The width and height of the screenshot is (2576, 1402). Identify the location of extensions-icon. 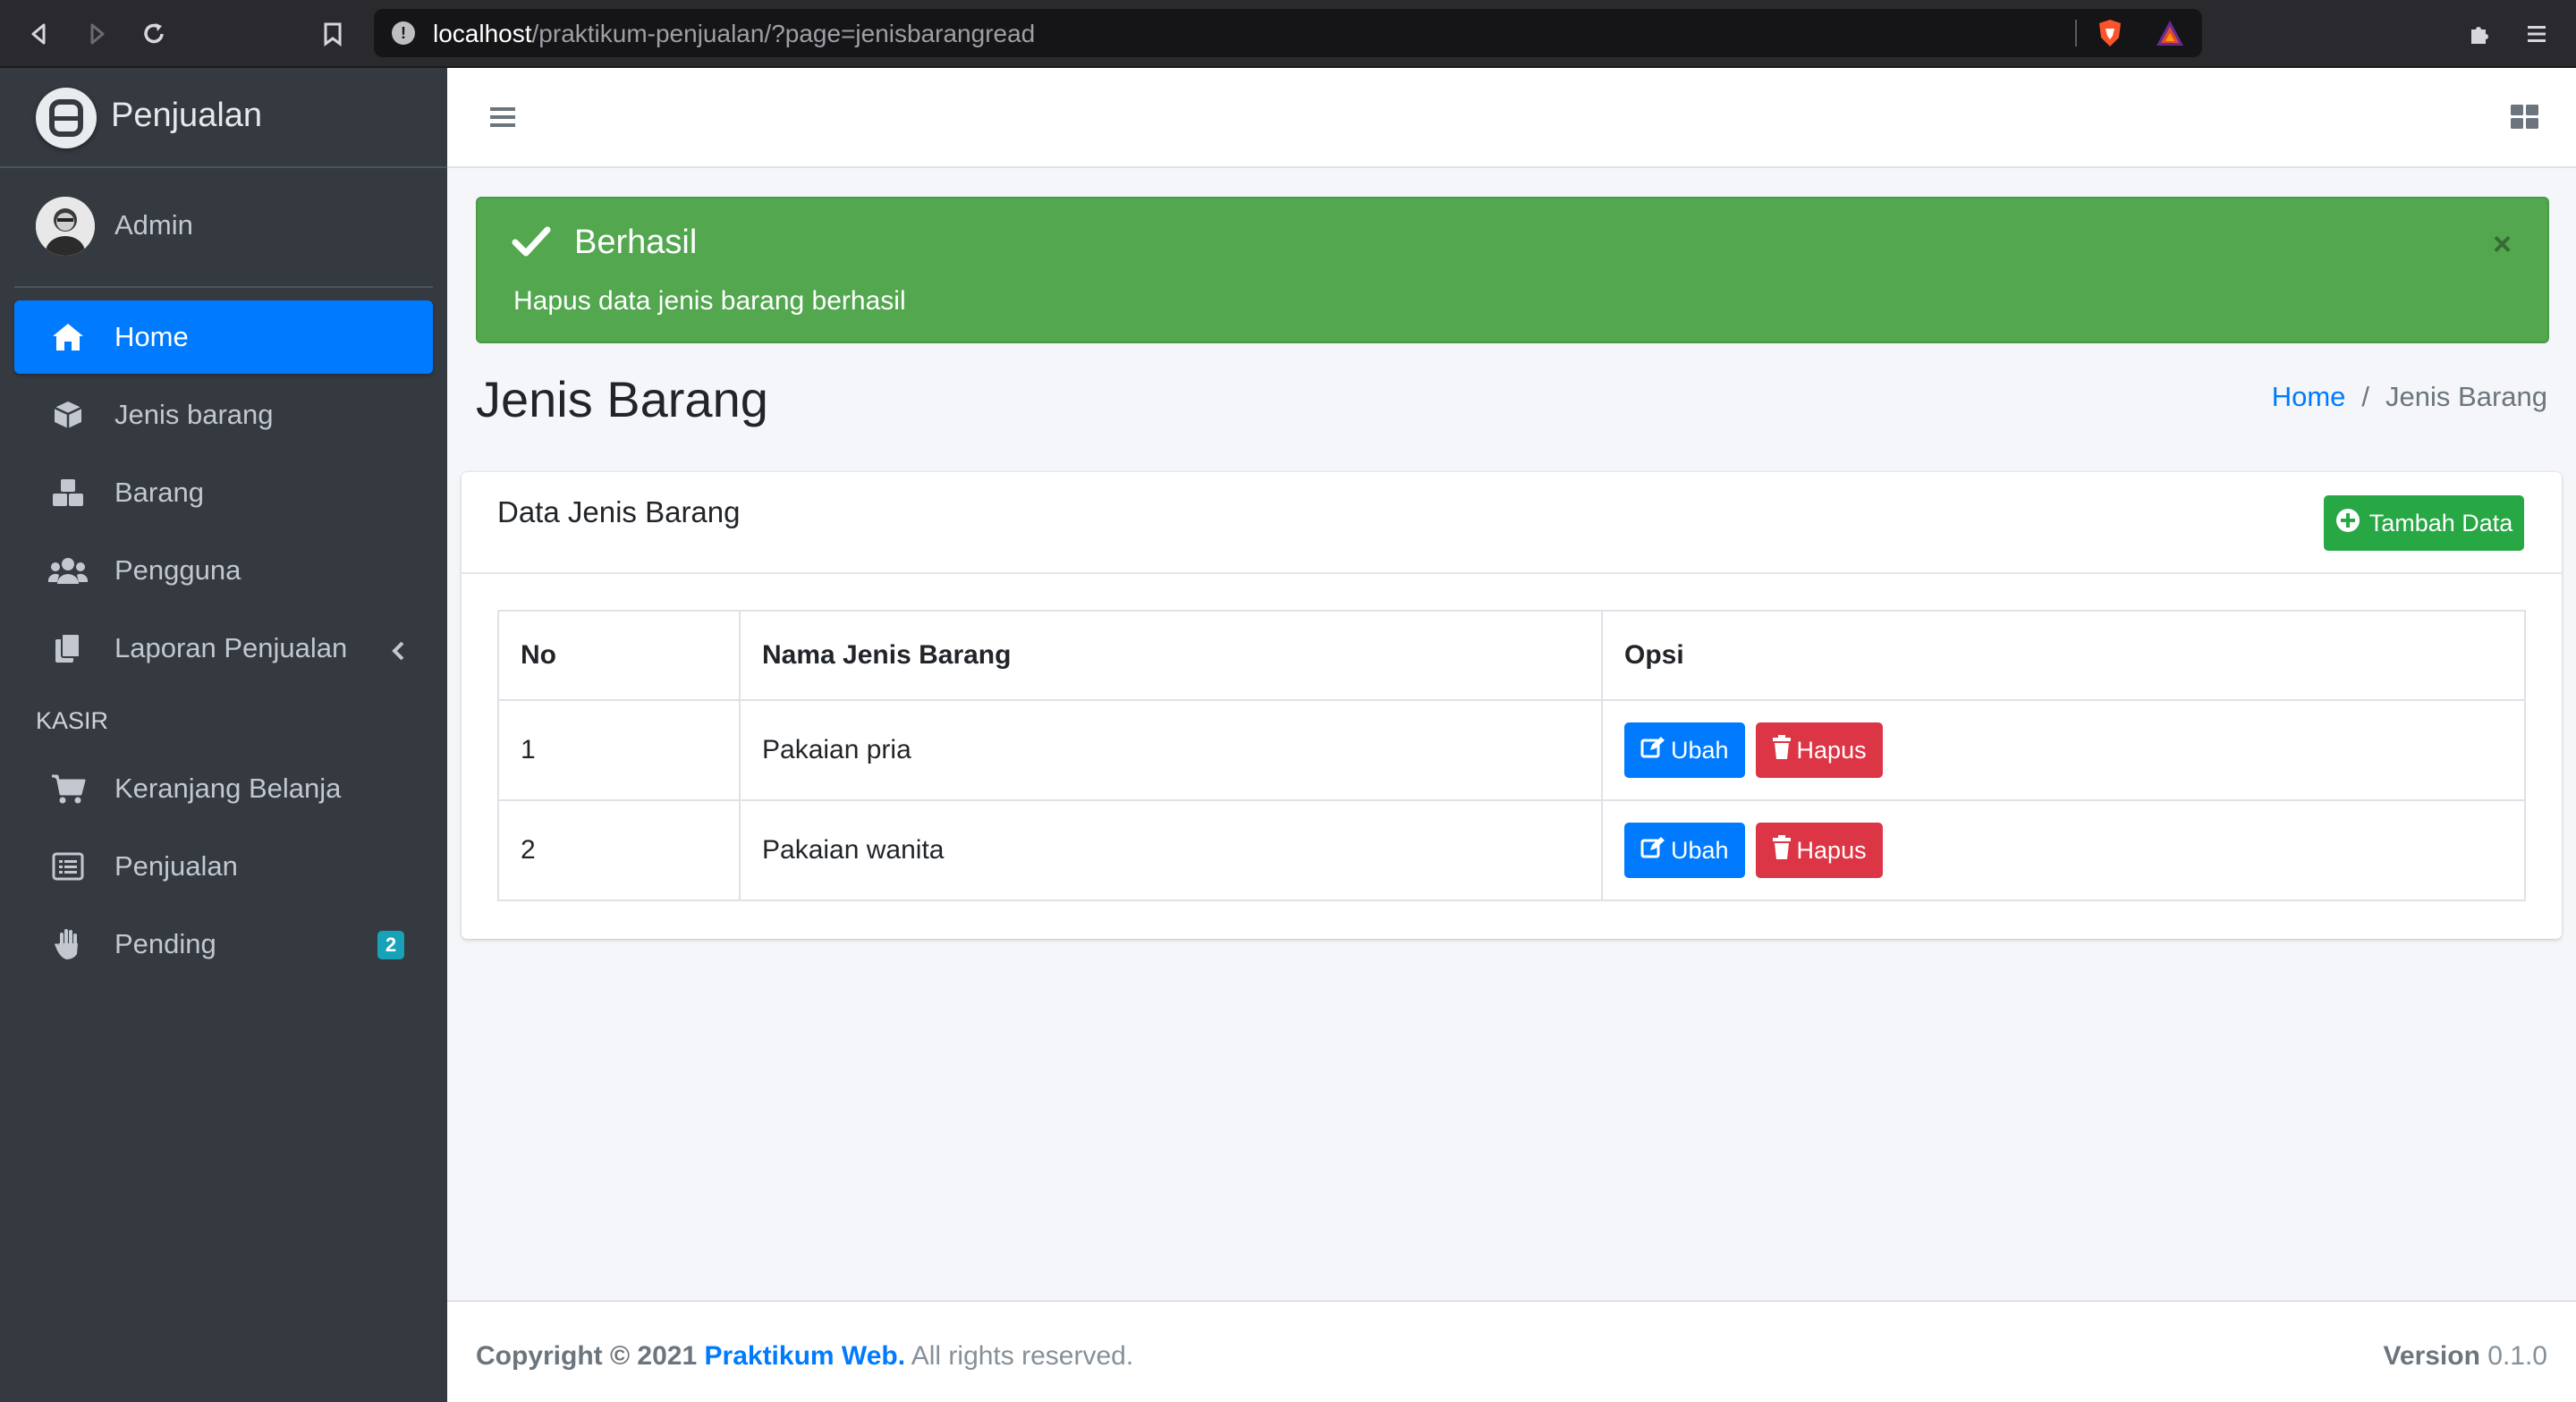
(2479, 34).